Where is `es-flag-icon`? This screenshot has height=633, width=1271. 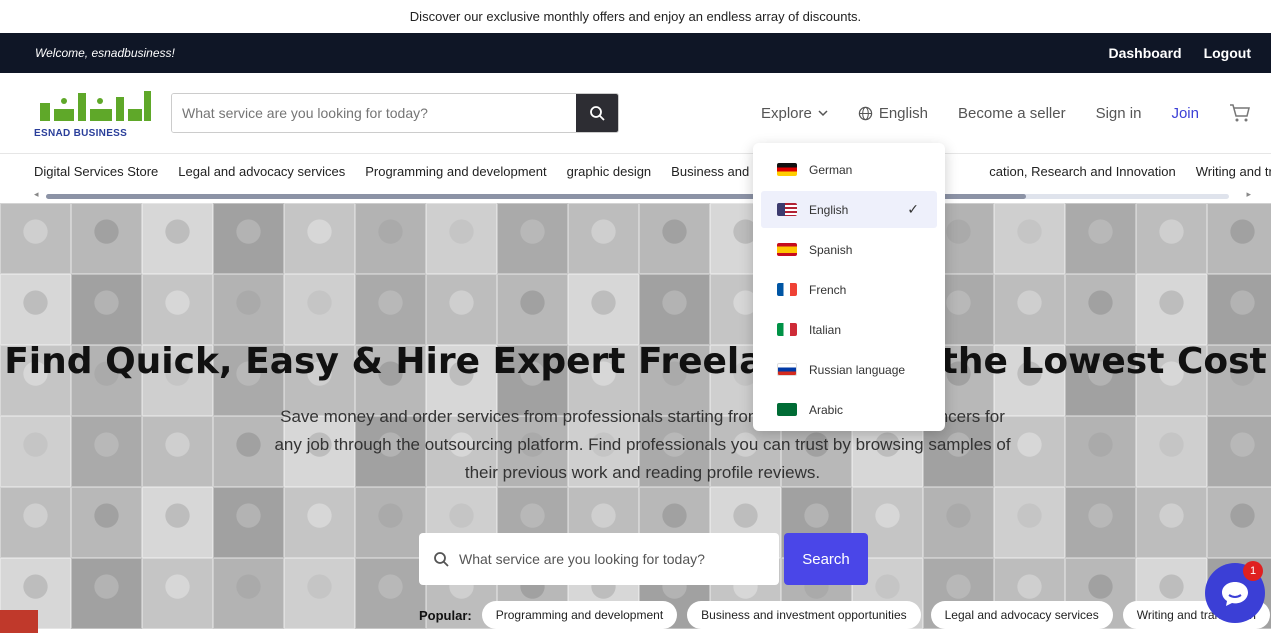
es-flag-icon is located at coordinates (787, 249).